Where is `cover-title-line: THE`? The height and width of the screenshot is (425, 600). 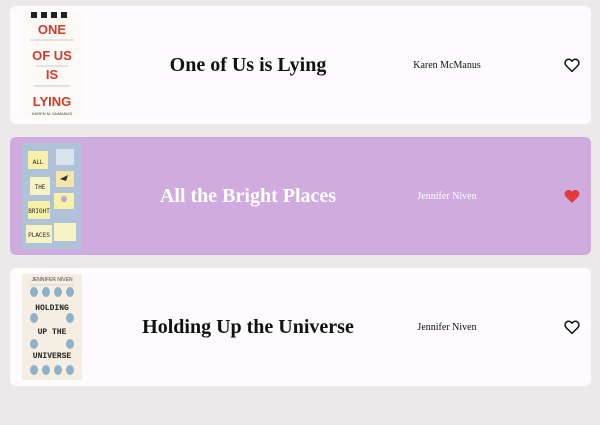
cover-title-line: THE is located at coordinates (40, 187).